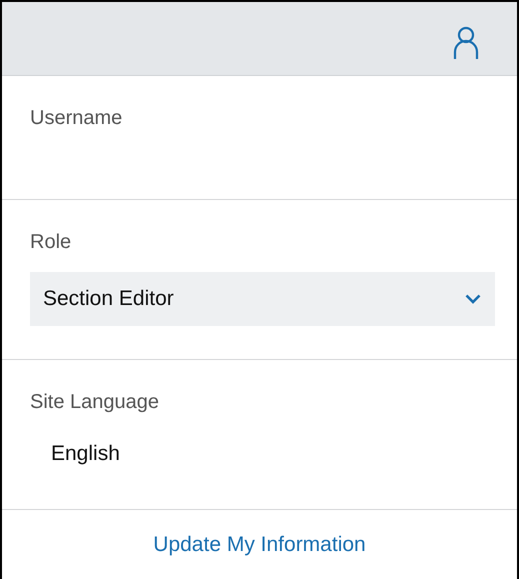  I want to click on language-value: English, so click(86, 454).